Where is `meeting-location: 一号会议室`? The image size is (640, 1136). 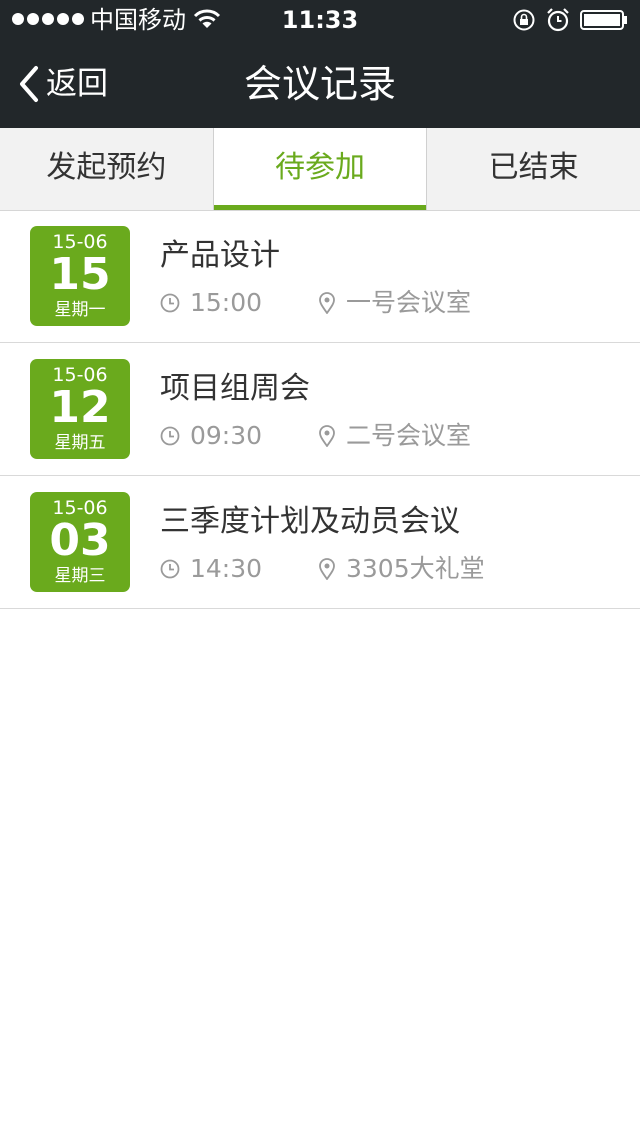
meeting-location: 一号会议室 is located at coordinates (394, 303).